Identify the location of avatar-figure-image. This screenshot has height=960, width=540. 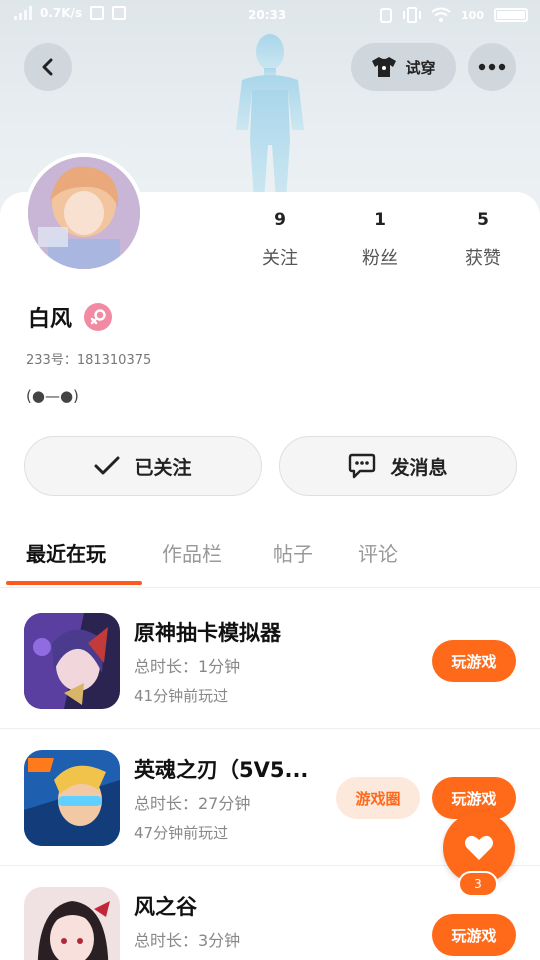
(270, 117).